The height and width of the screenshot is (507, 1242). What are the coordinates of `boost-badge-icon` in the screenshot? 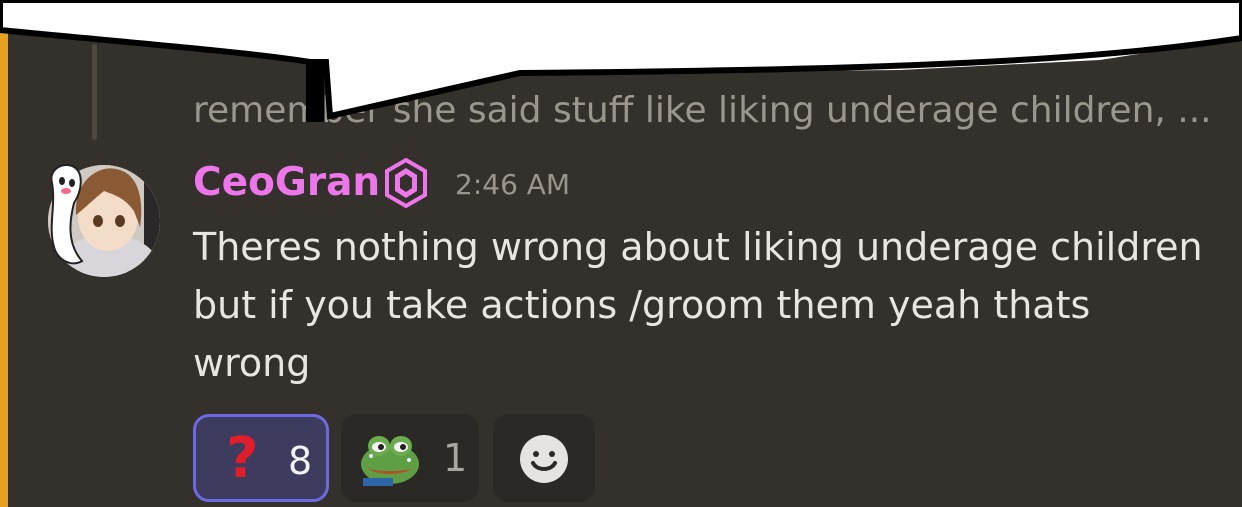 It's located at (406, 183).